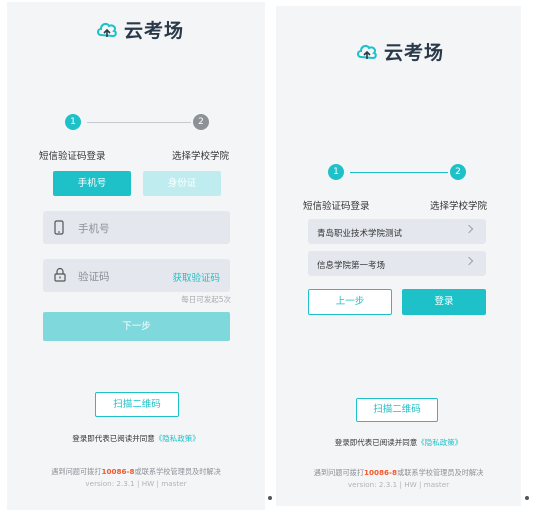 Image resolution: width=536 pixels, height=516 pixels. Describe the element at coordinates (94, 229) in the screenshot. I see `phone-placeholder: 手机号` at that location.